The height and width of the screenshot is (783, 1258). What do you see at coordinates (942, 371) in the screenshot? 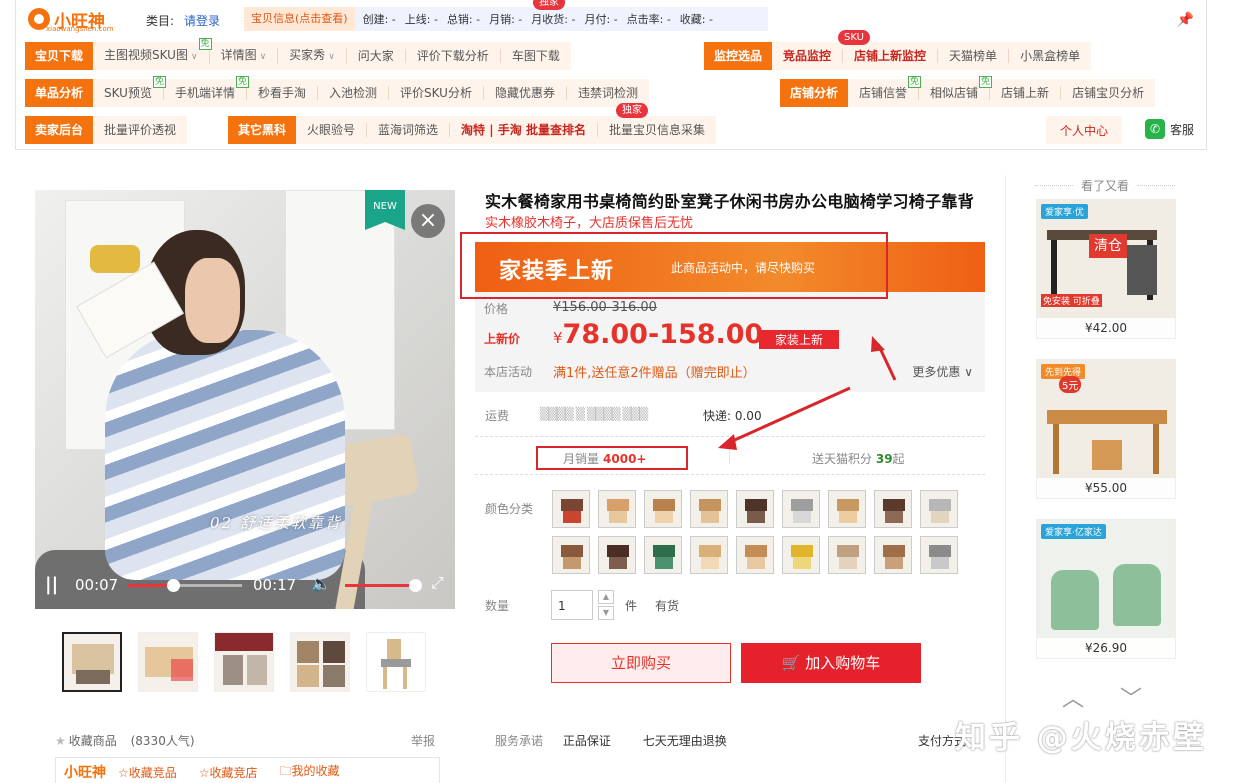
I see `more-coupons: 更多优惠 ∨` at bounding box center [942, 371].